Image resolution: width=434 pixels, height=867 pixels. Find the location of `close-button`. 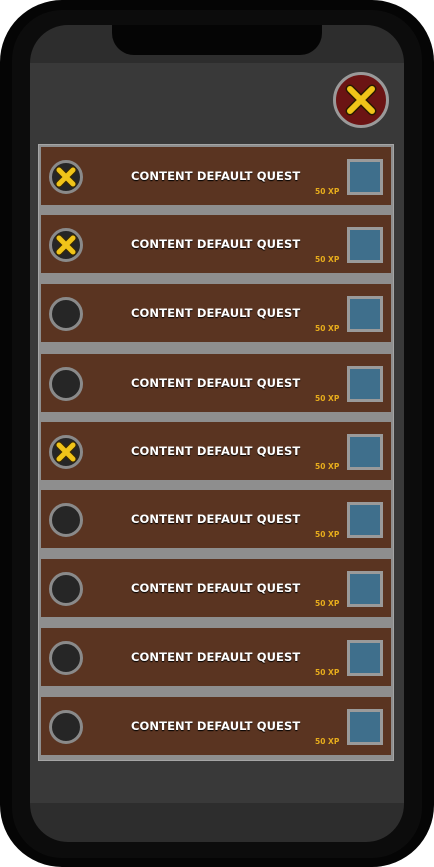

close-button is located at coordinates (361, 100).